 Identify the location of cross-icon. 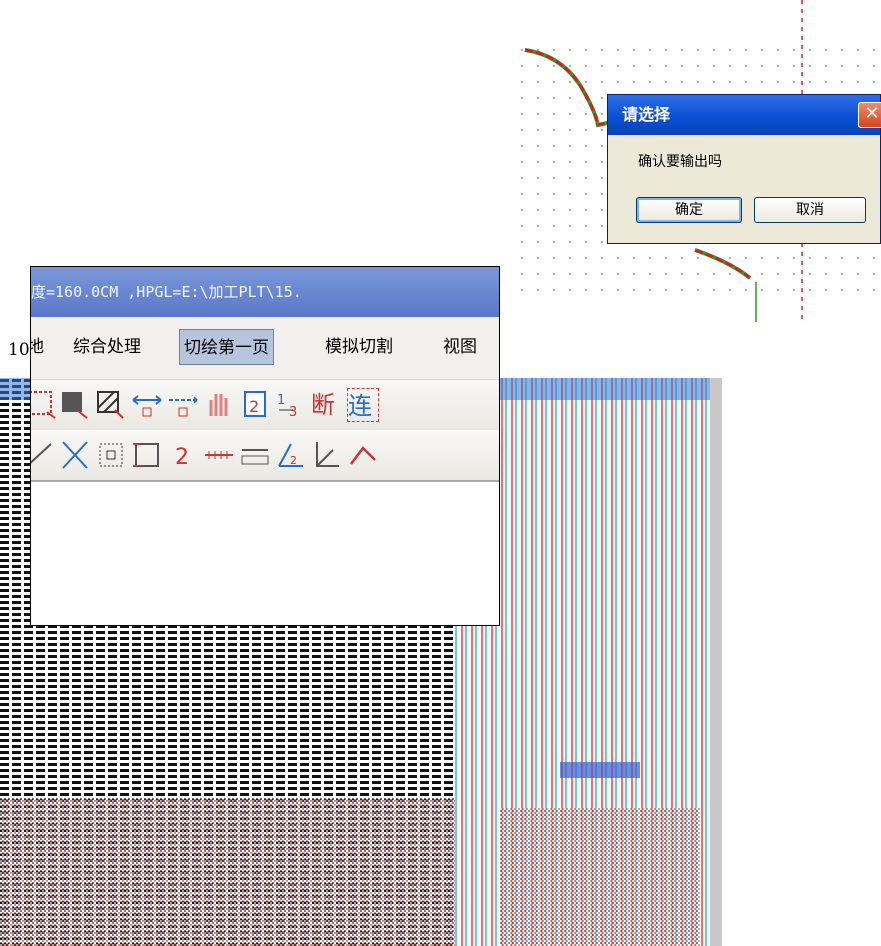
(75, 455).